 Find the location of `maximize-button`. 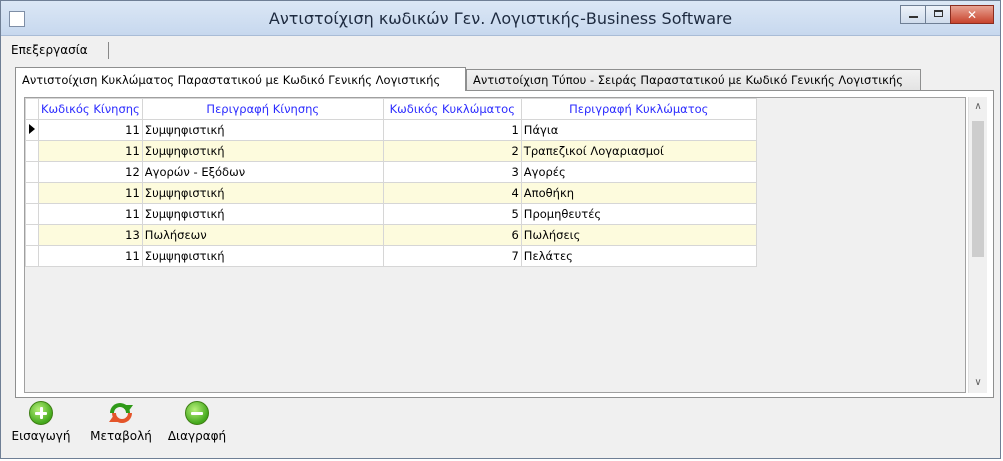

maximize-button is located at coordinates (938, 14).